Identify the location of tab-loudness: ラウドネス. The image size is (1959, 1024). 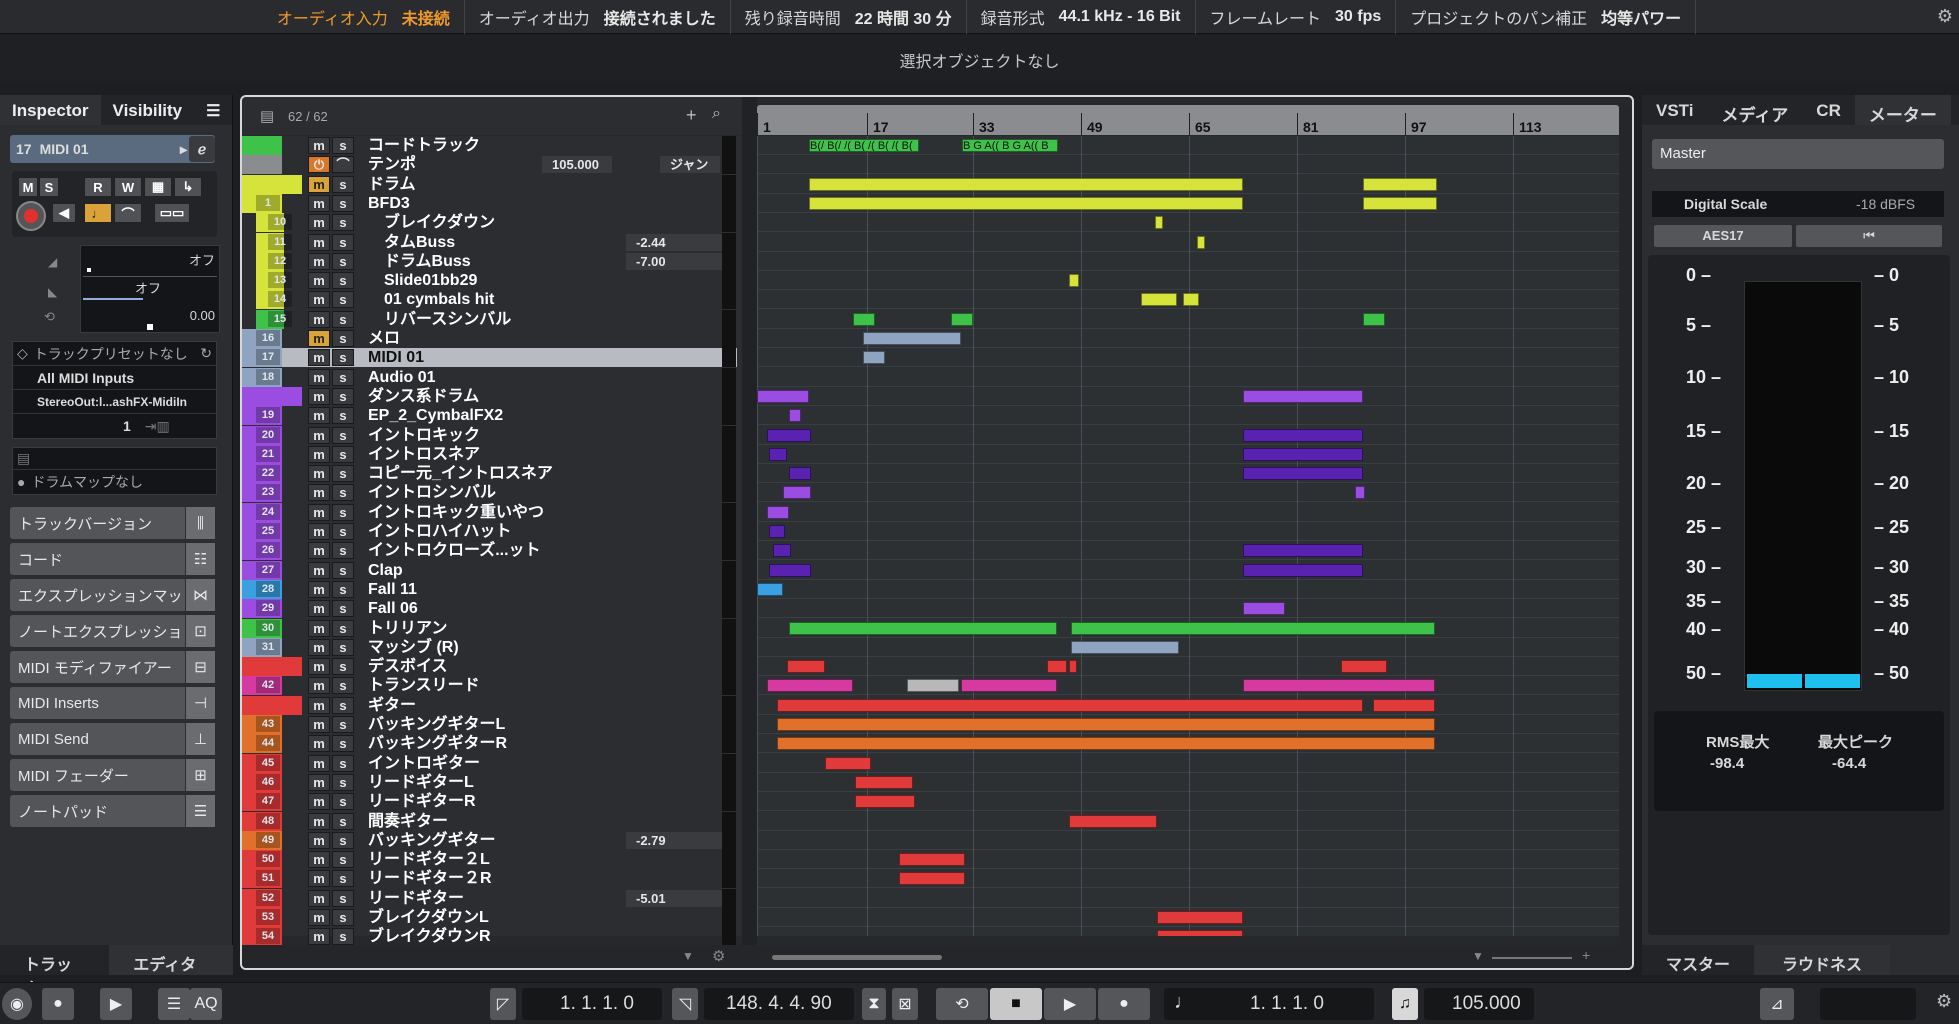
(1822, 960).